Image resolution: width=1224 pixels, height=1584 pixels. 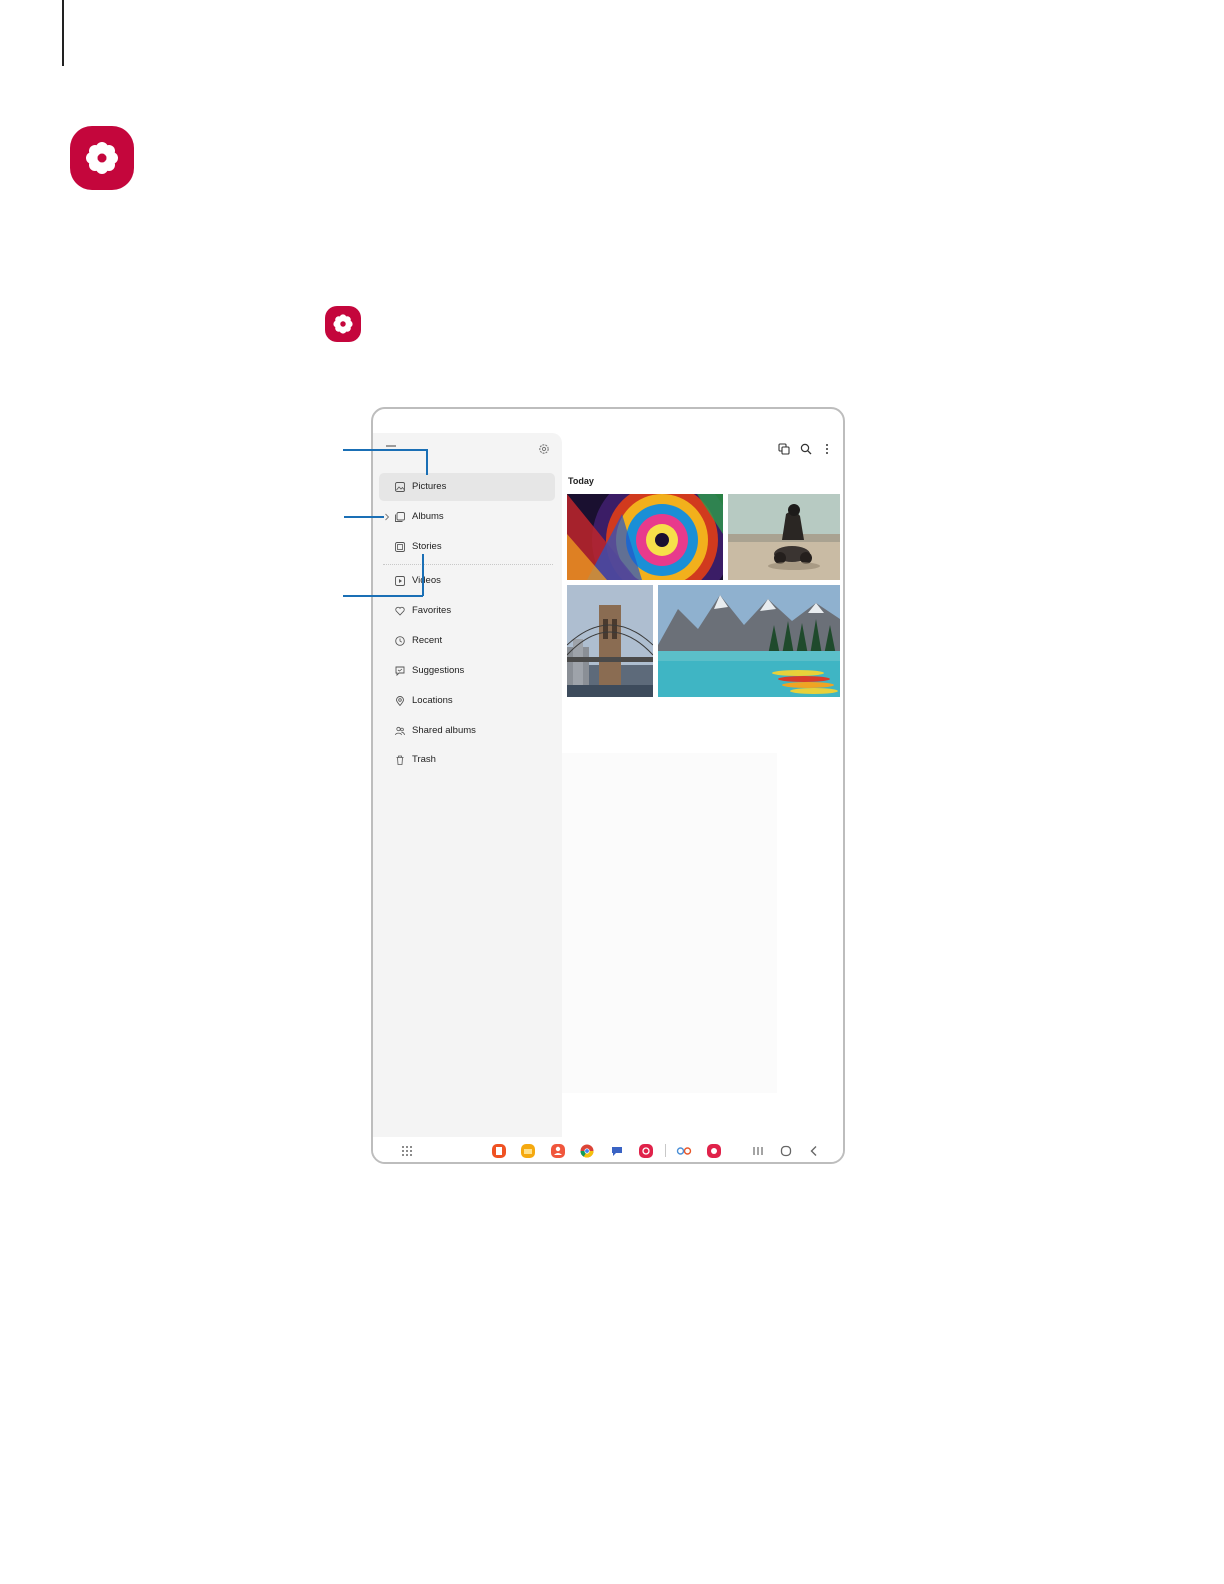 I want to click on photo-thumbnail-bridge, so click(x=610, y=641).